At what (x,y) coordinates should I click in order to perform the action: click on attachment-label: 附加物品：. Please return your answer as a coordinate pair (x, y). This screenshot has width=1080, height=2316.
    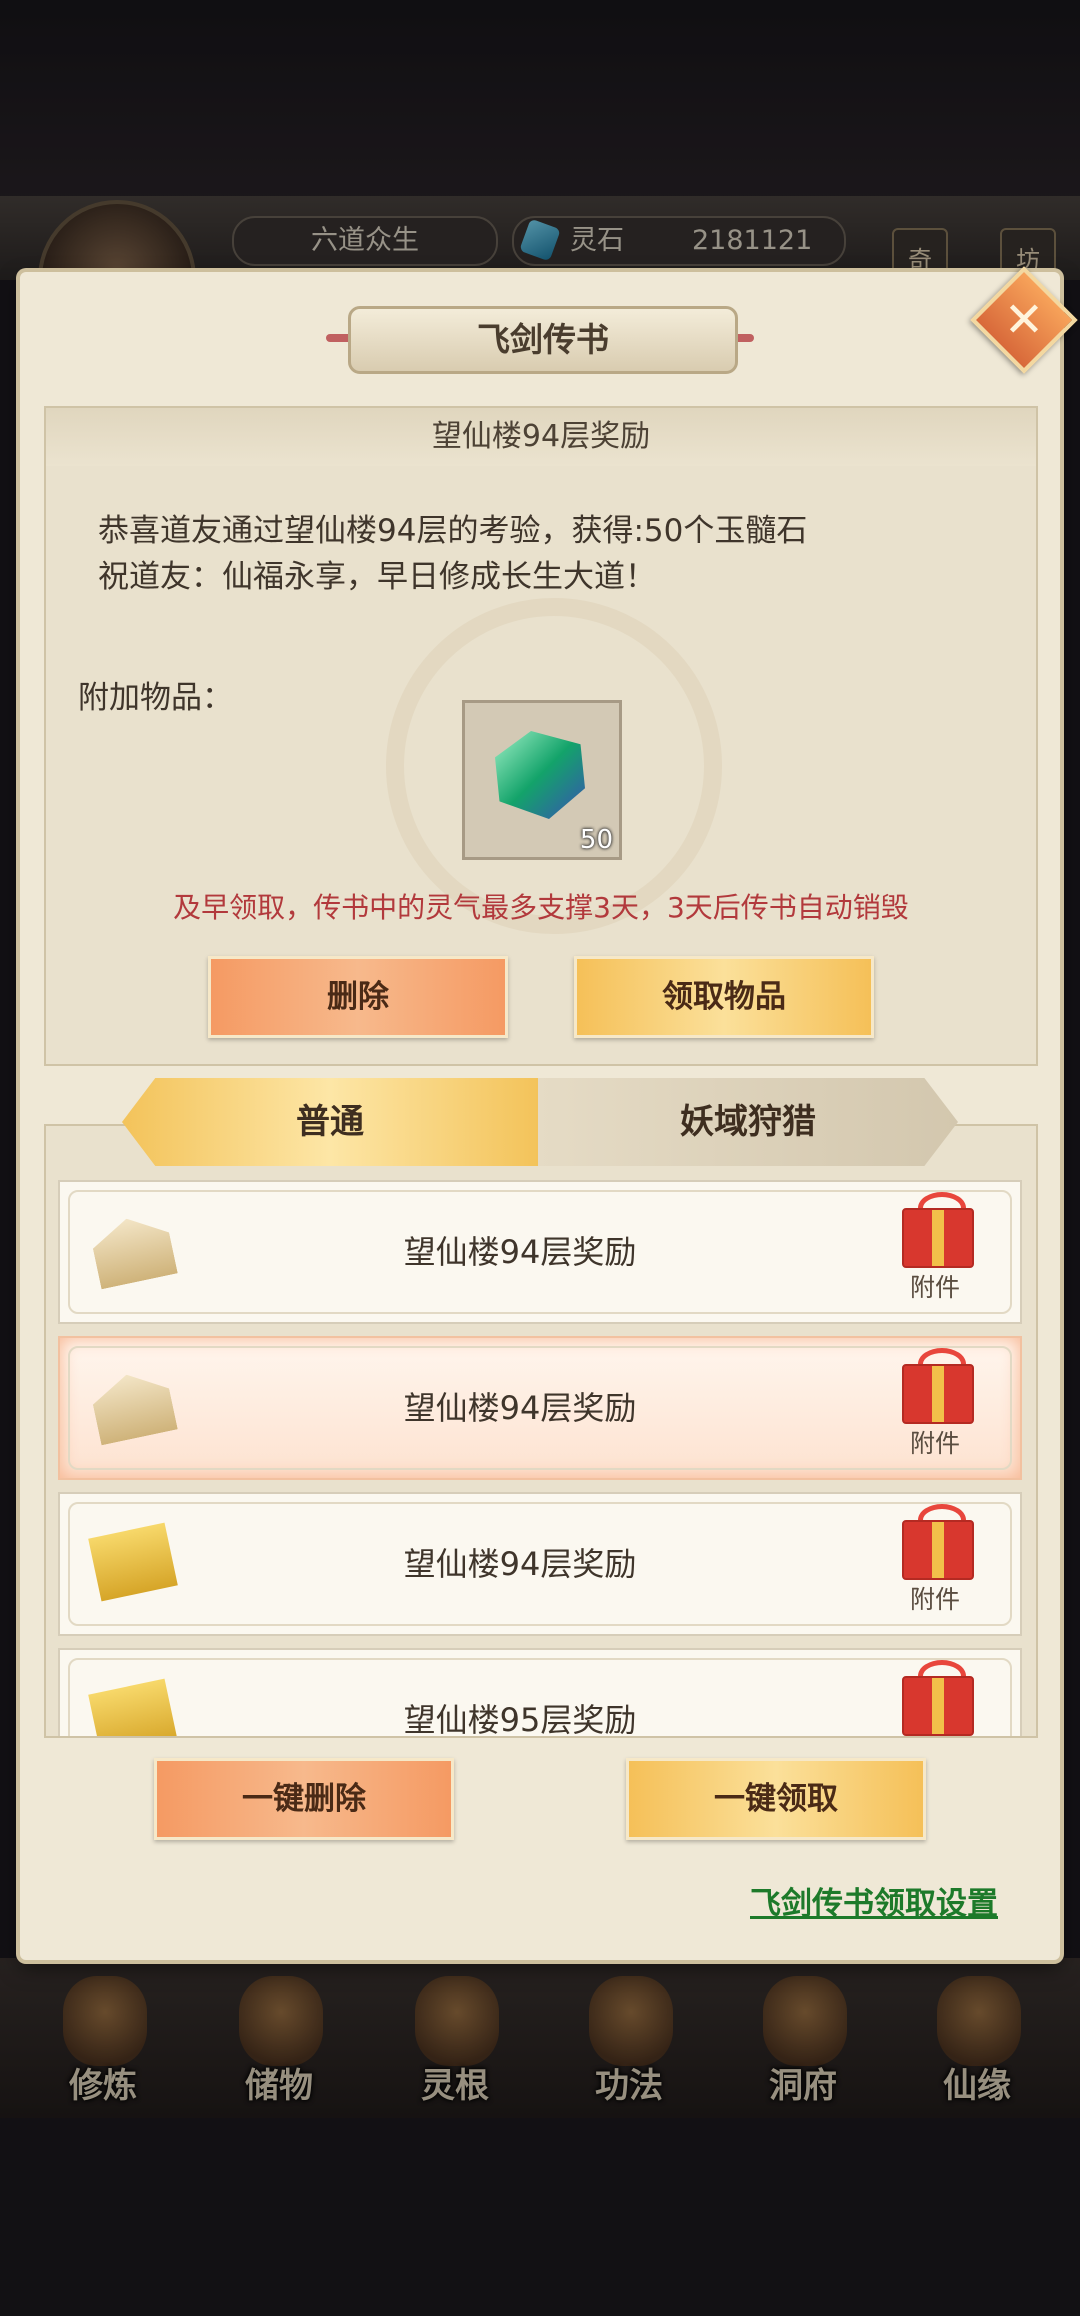
    Looking at the image, I should click on (155, 698).